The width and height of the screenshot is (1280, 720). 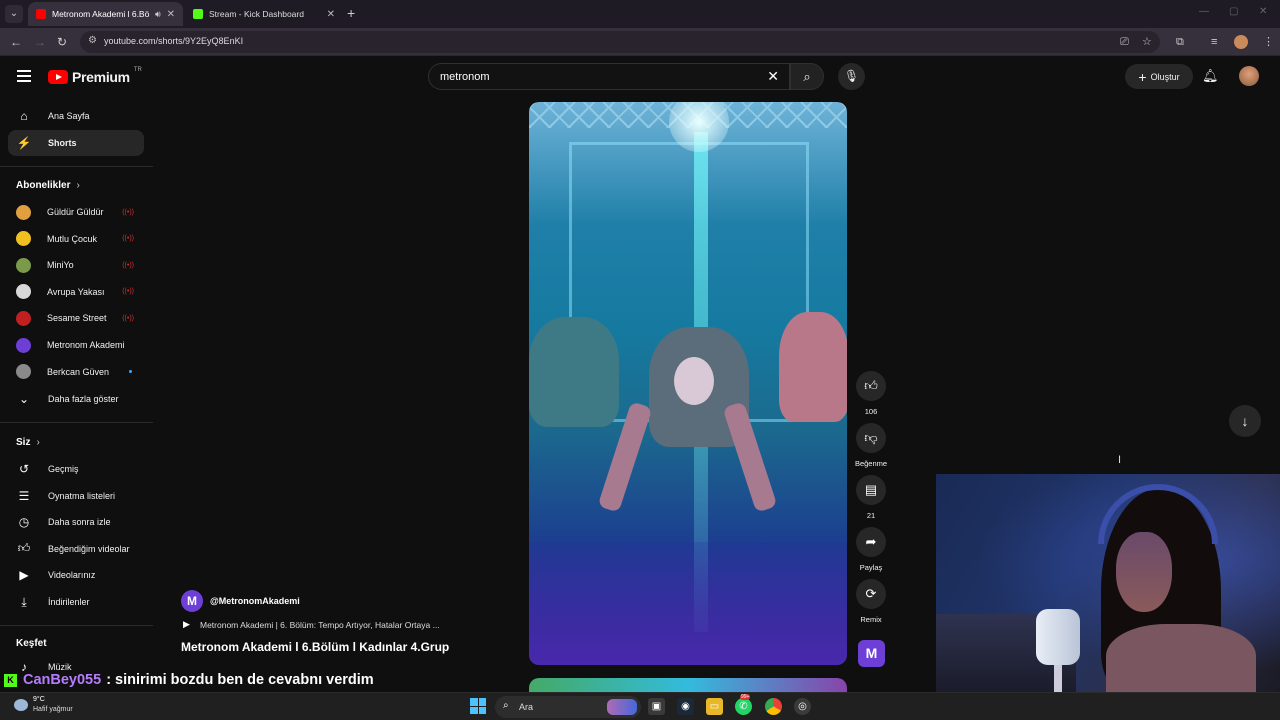 I want to click on search-icon: ⌕, so click(x=807, y=76).